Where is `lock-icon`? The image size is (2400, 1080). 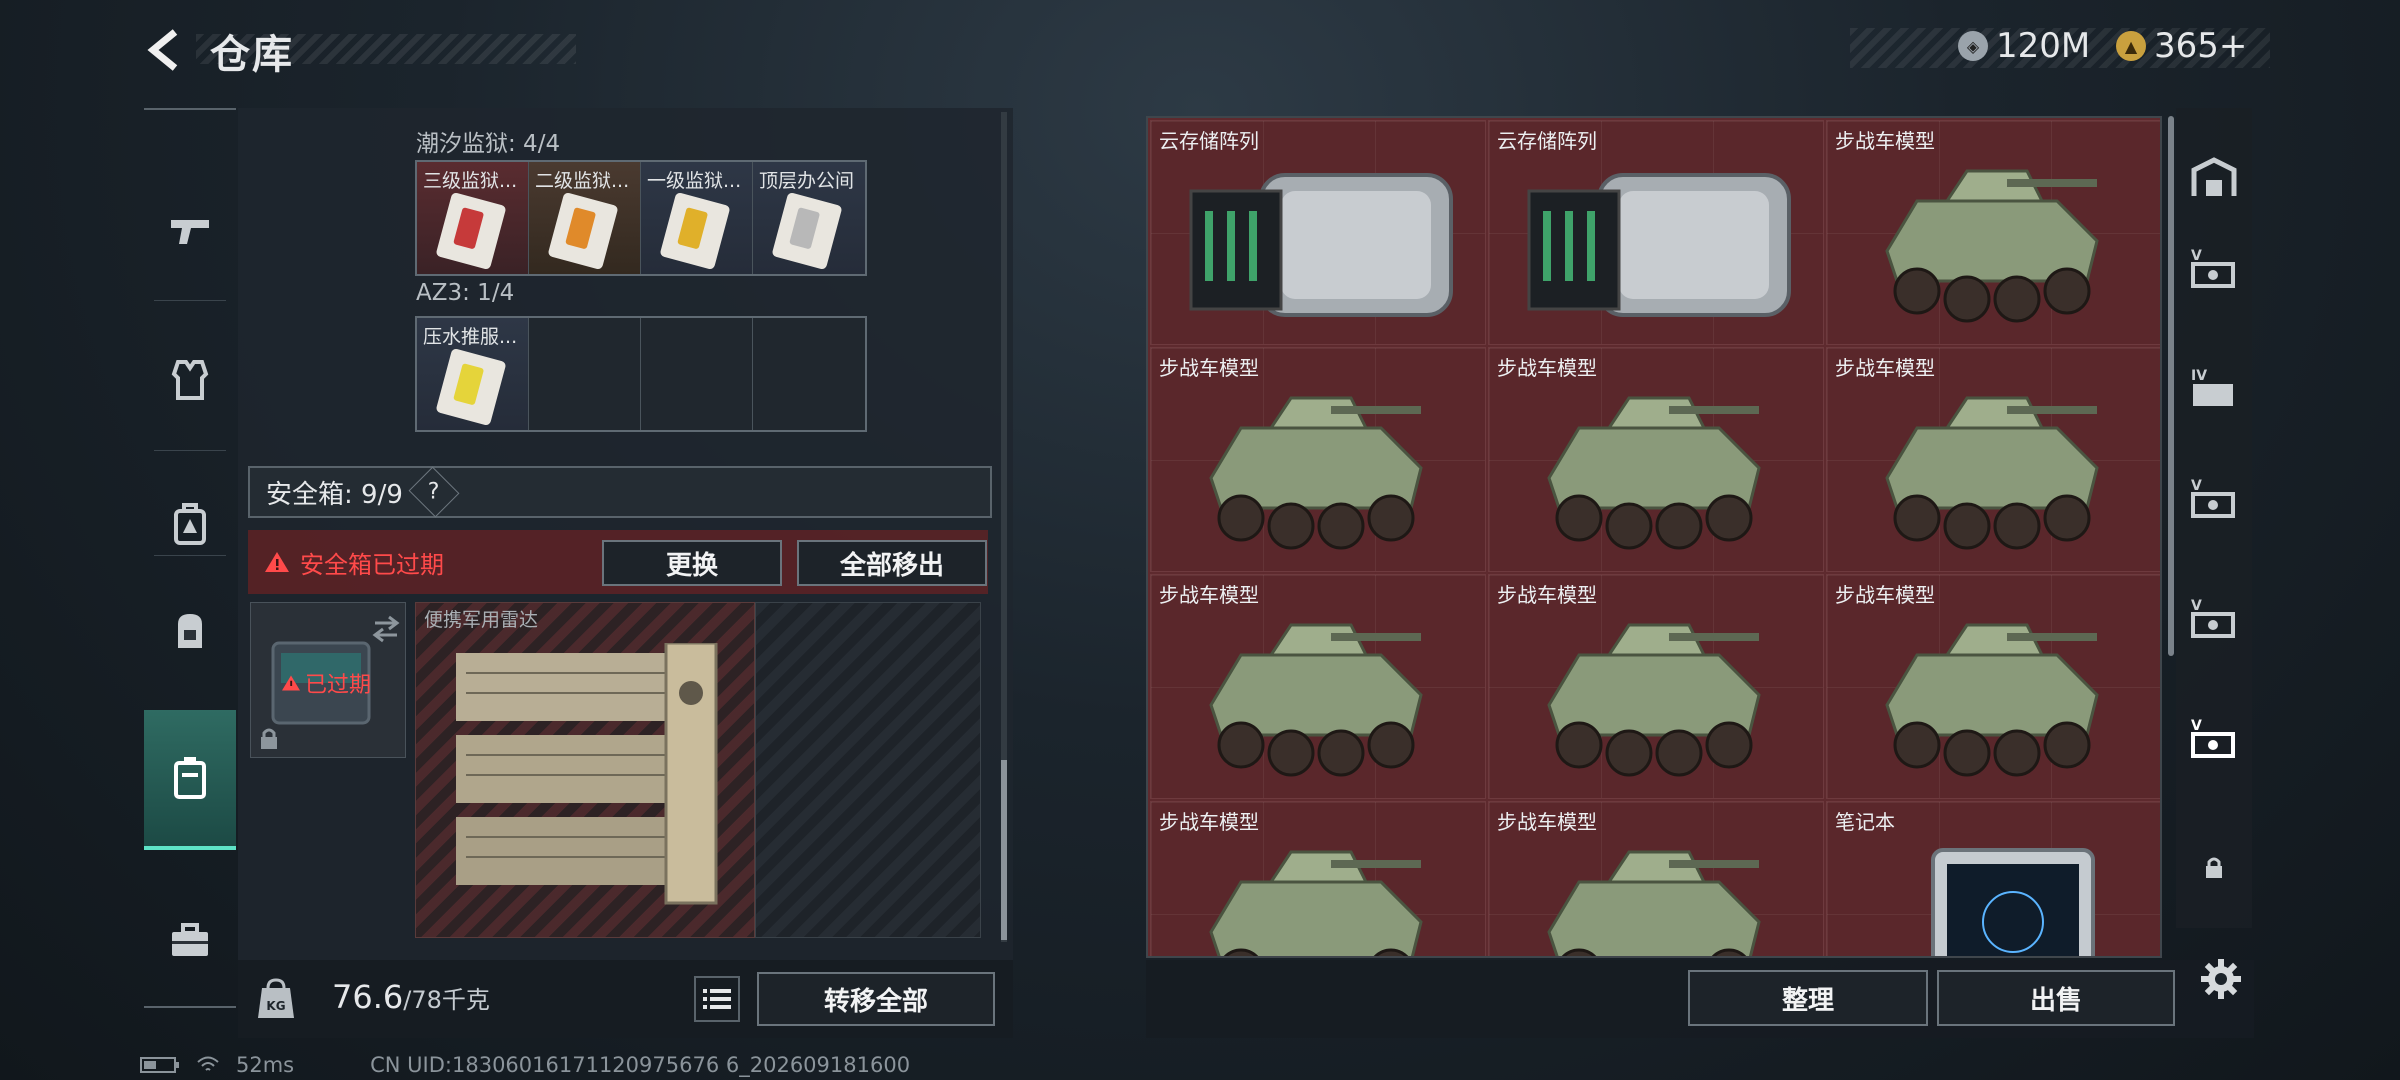 lock-icon is located at coordinates (2214, 867).